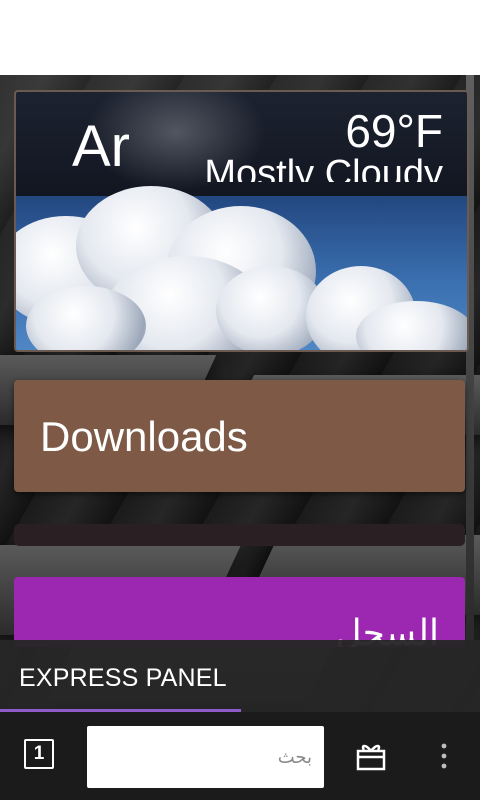 This screenshot has height=800, width=480. I want to click on bottom-toolbar: 1, so click(240, 756).